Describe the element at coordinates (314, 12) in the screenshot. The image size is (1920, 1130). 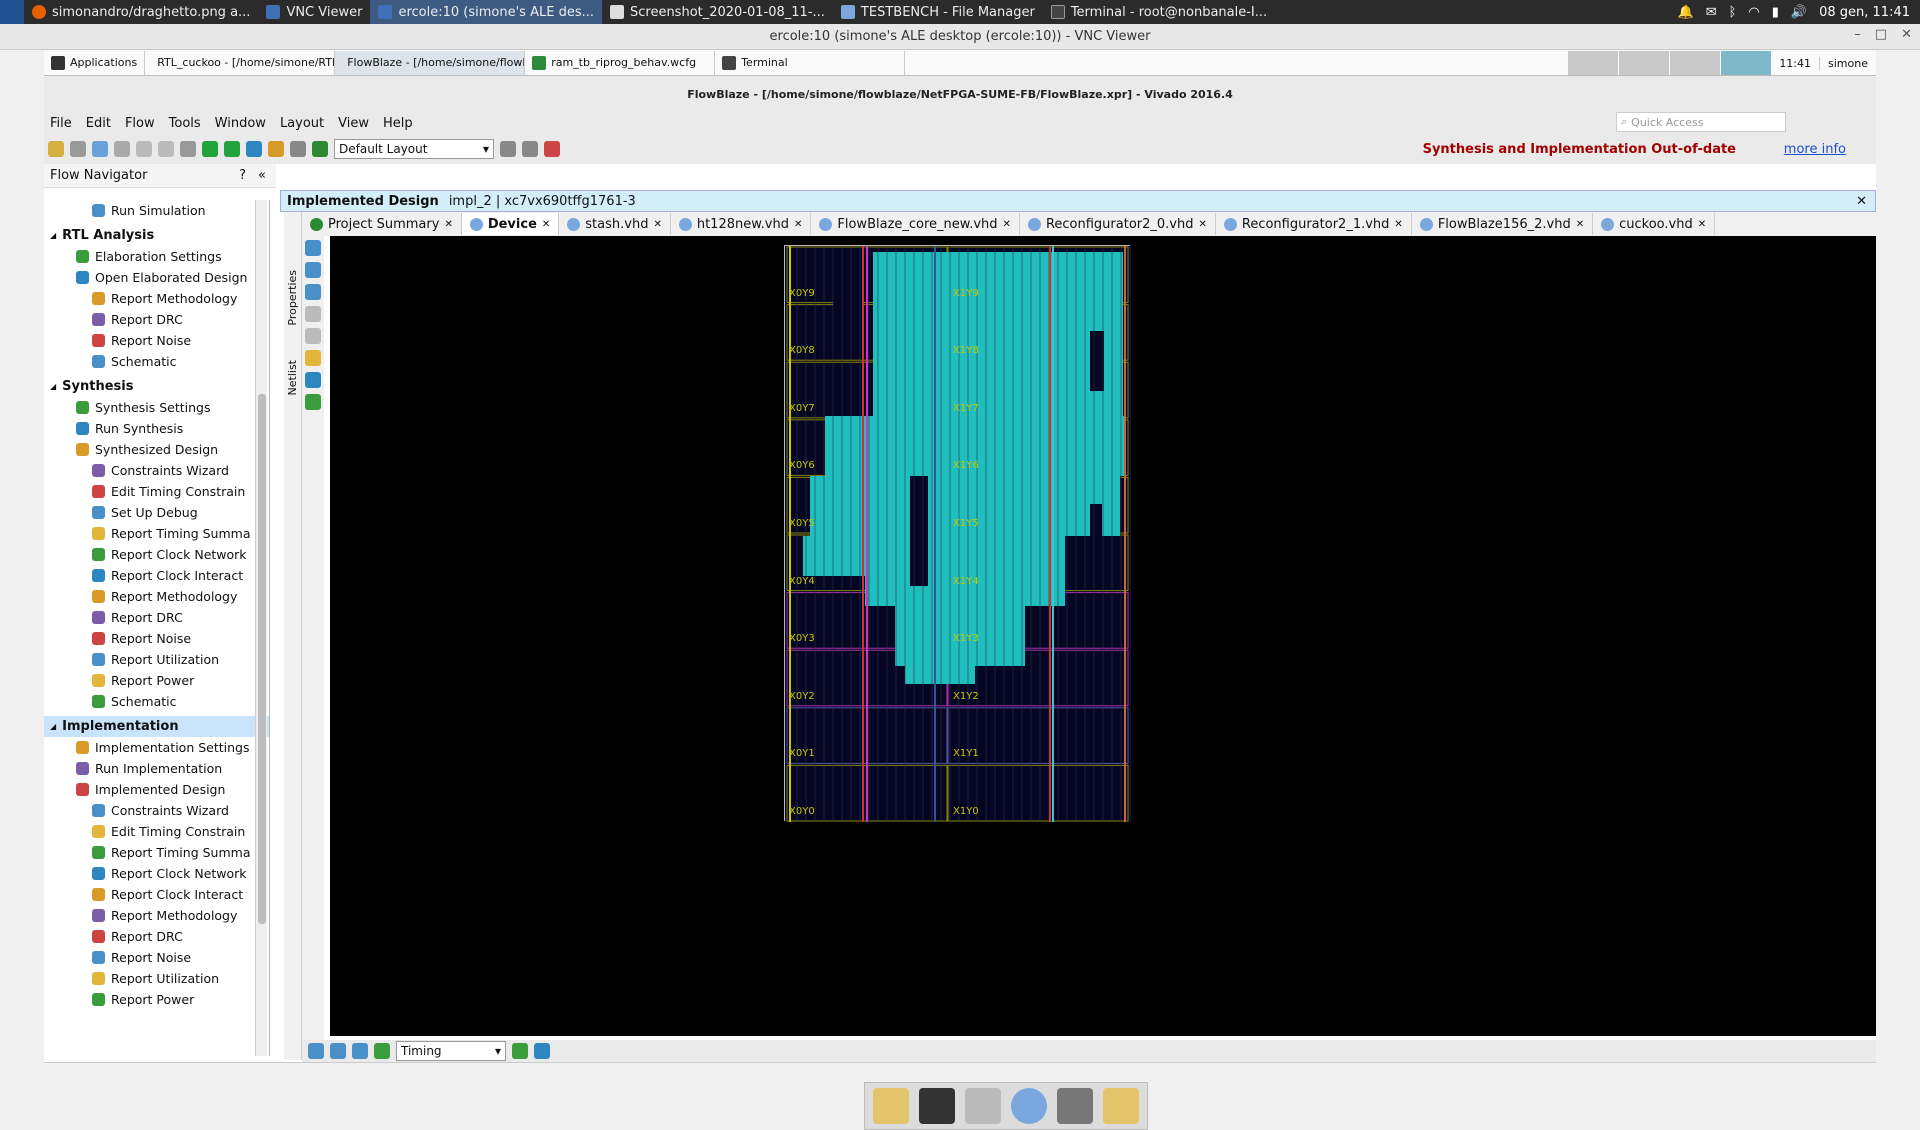
I see `host-task-1: VNC Viewer` at that location.